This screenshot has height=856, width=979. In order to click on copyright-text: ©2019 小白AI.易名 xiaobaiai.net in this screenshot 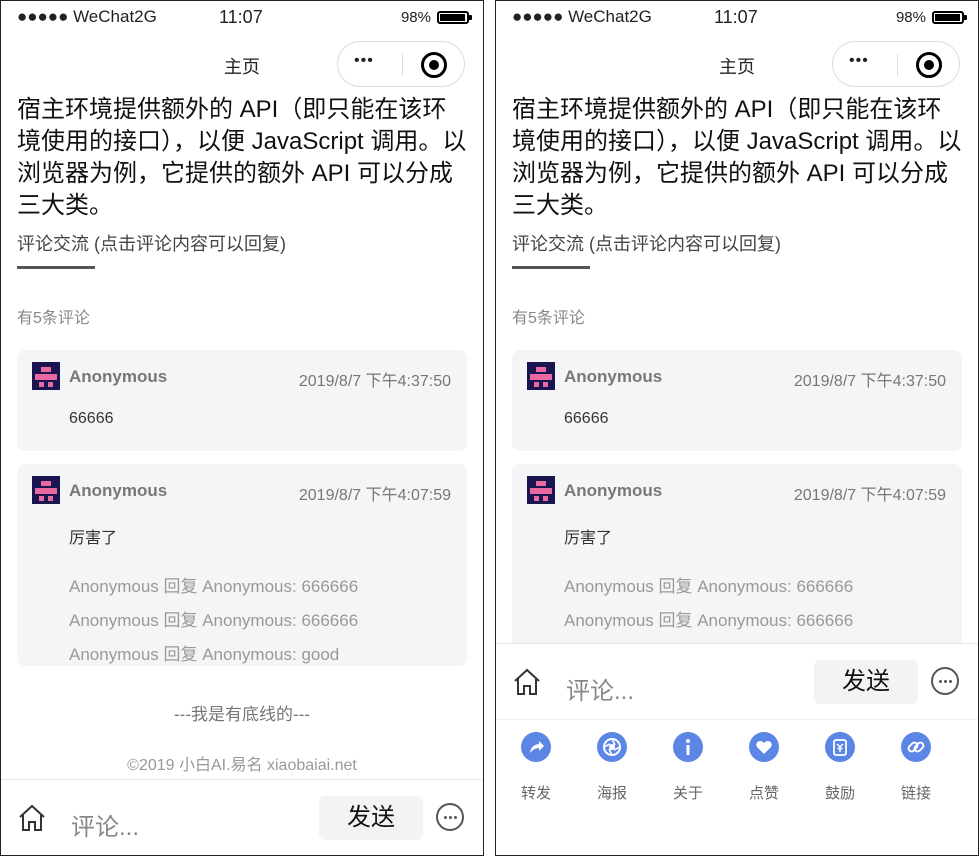, I will do `click(242, 765)`.